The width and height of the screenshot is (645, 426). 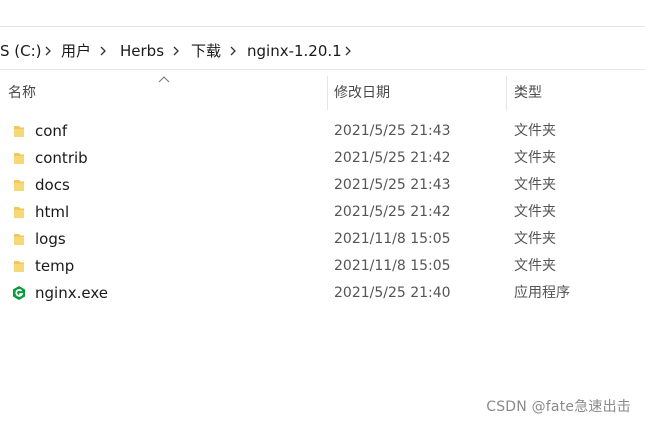 What do you see at coordinates (50, 239) in the screenshot?
I see `file-name: logs` at bounding box center [50, 239].